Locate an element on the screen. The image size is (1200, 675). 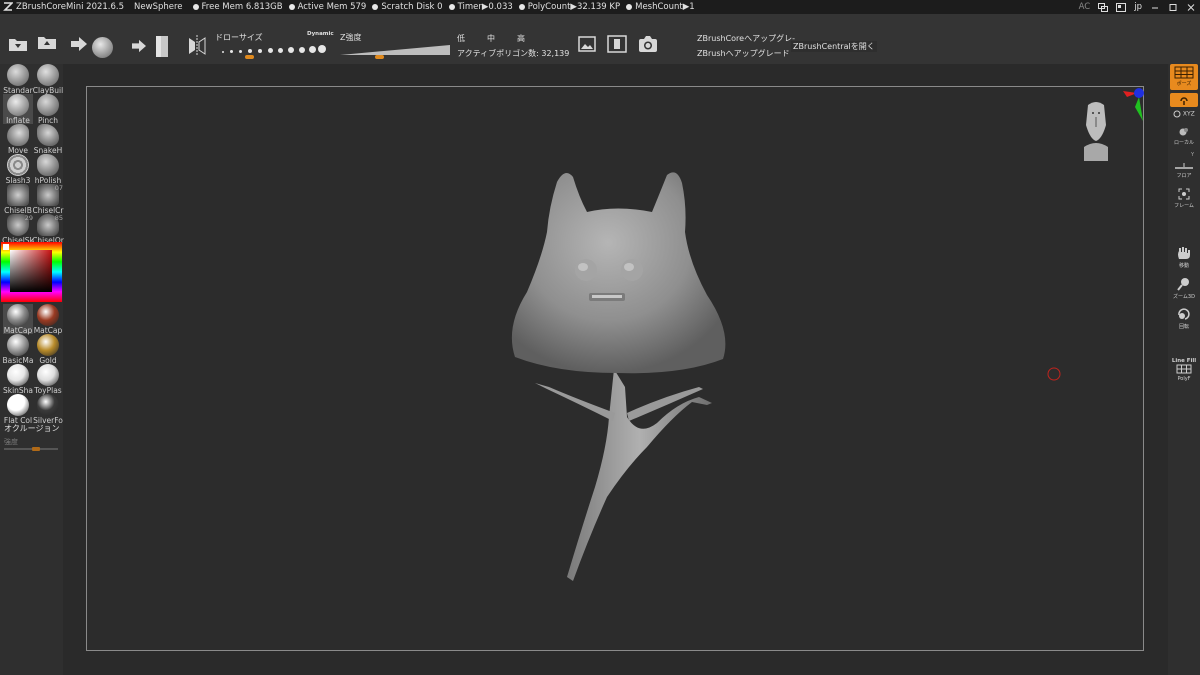
material-flatcolor: Flat Col is located at coordinates (18, 409).